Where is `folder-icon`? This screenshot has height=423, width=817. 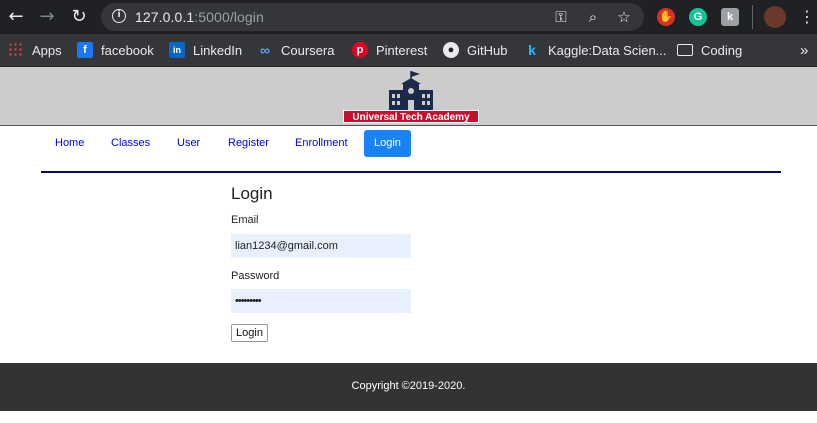
folder-icon is located at coordinates (685, 50).